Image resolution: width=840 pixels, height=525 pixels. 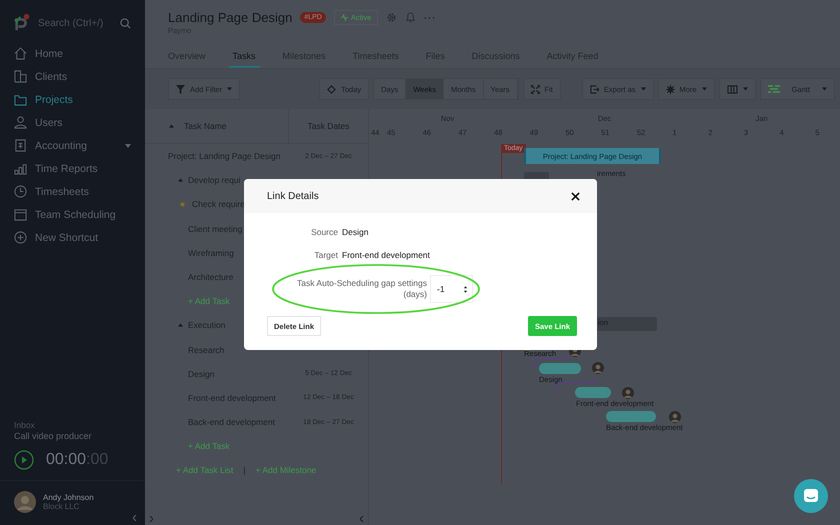 What do you see at coordinates (256, 446) in the screenshot?
I see `add-task-link: + Add Task` at bounding box center [256, 446].